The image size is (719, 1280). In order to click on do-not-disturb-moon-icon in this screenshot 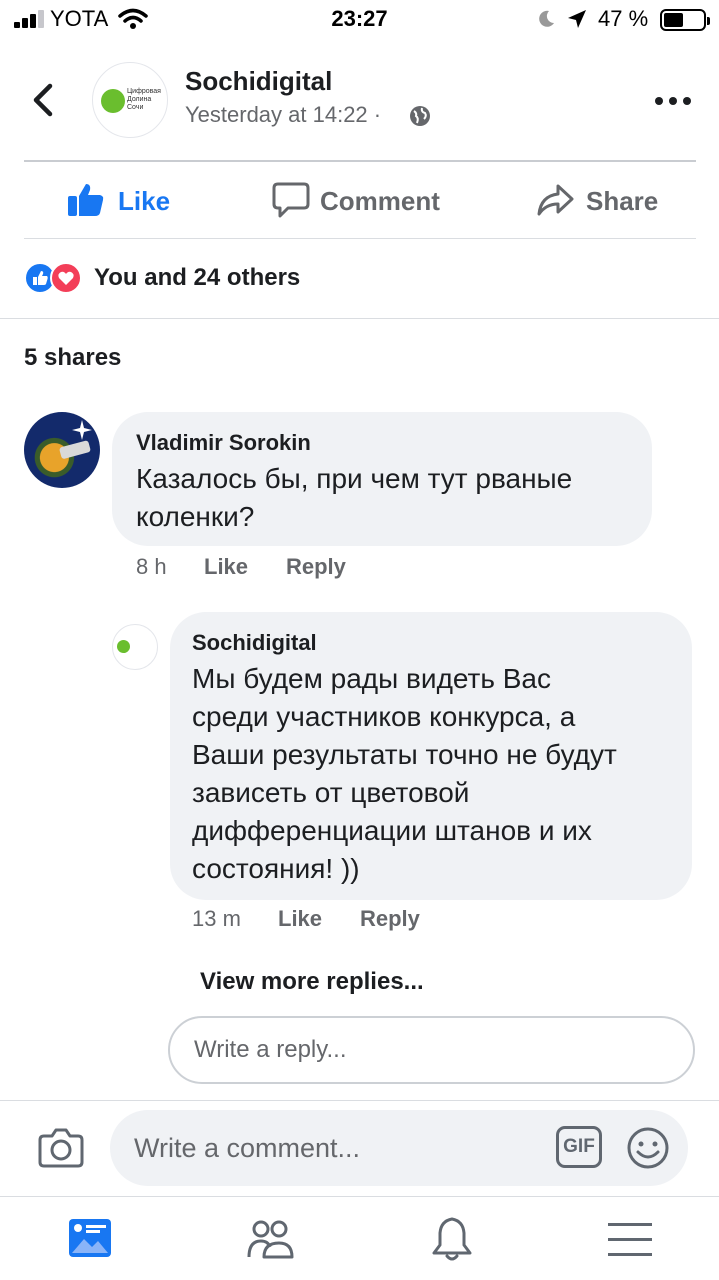, I will do `click(546, 18)`.